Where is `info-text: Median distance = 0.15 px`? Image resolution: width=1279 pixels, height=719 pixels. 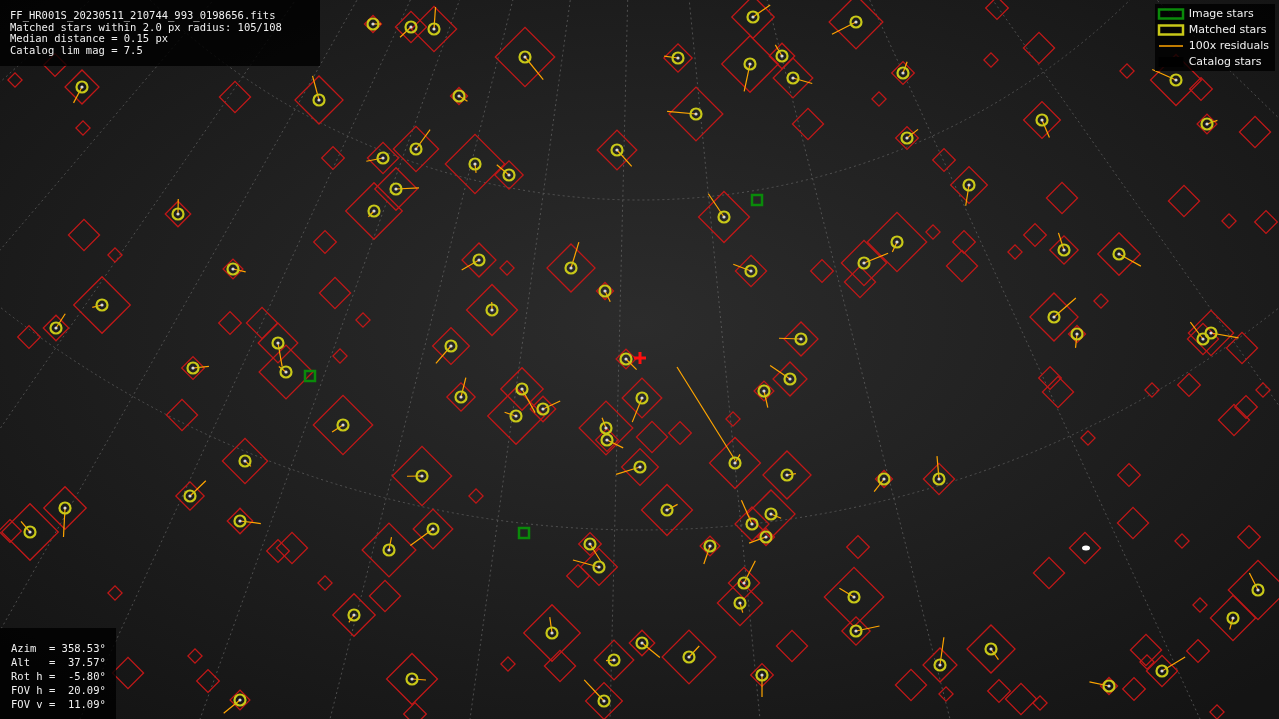 info-text: Median distance = 0.15 px is located at coordinates (89, 39).